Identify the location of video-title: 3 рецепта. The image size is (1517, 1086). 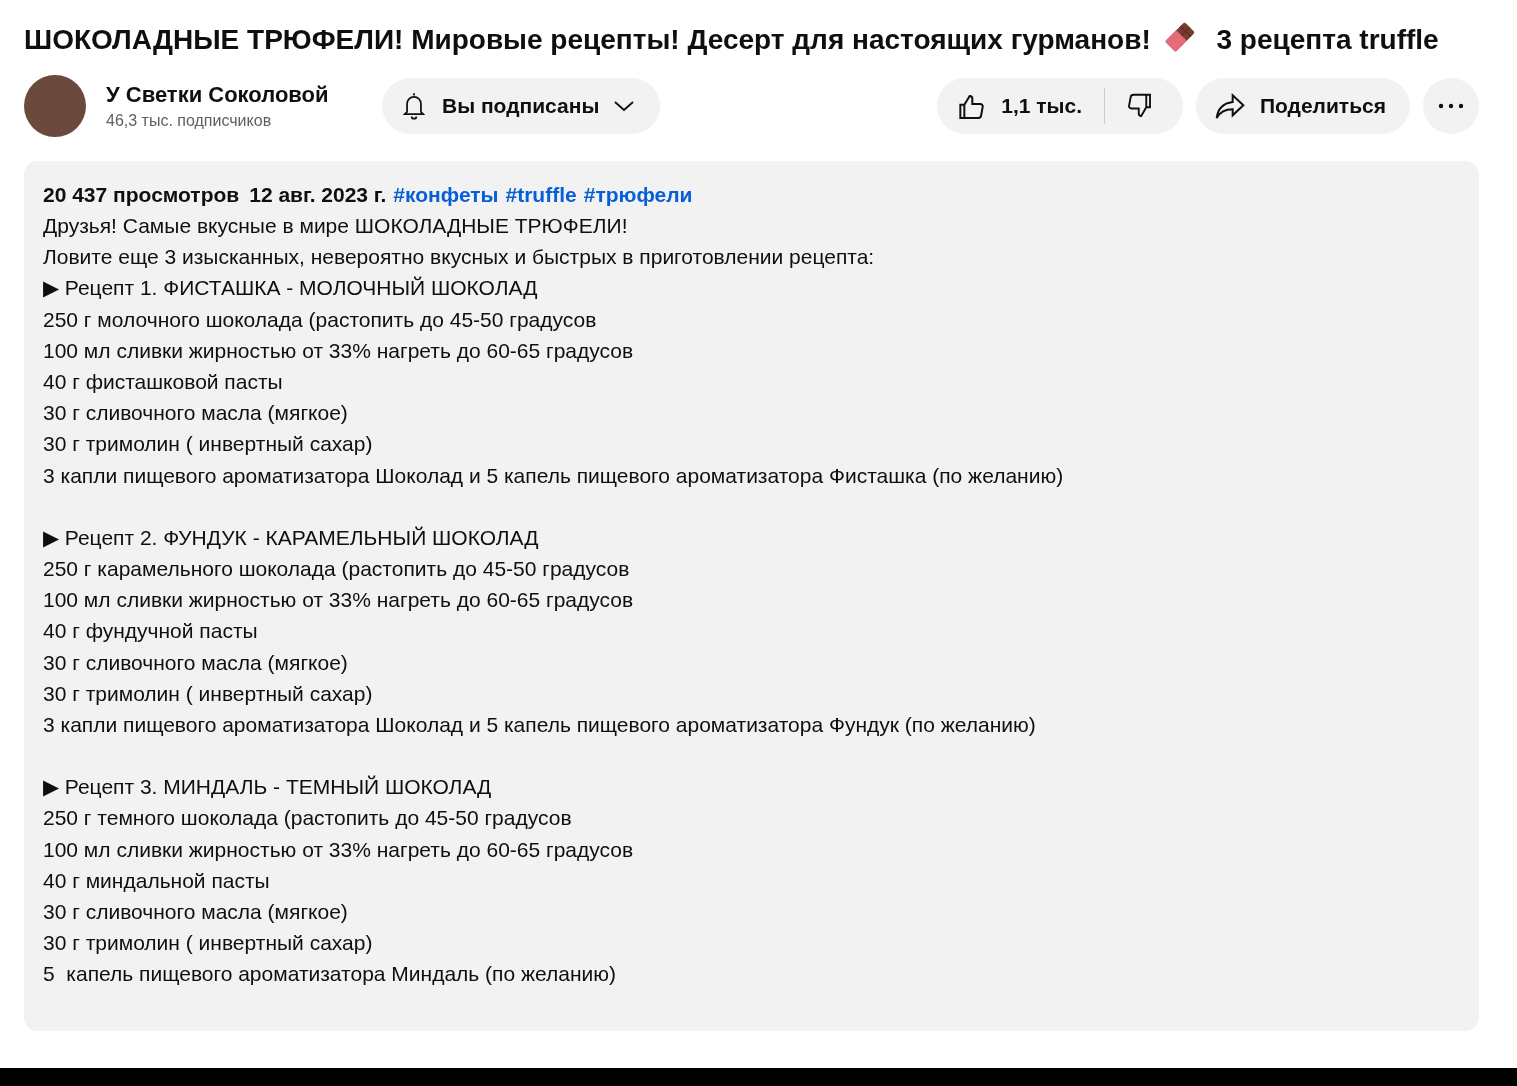
(1284, 39).